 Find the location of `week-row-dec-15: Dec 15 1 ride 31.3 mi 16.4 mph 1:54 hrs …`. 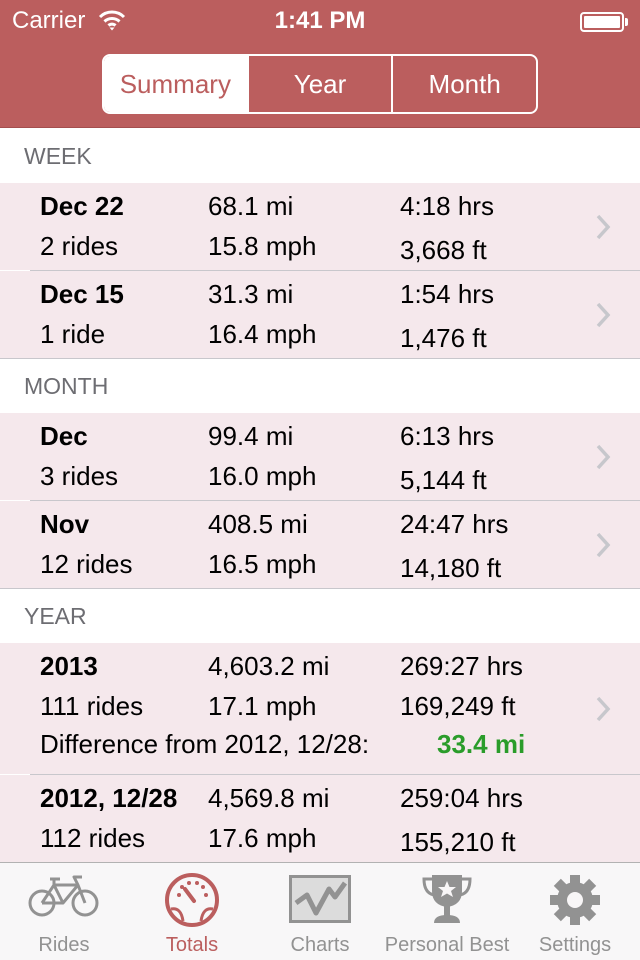

week-row-dec-15: Dec 15 1 ride 31.3 mi 16.4 mph 1:54 hrs … is located at coordinates (320, 315).